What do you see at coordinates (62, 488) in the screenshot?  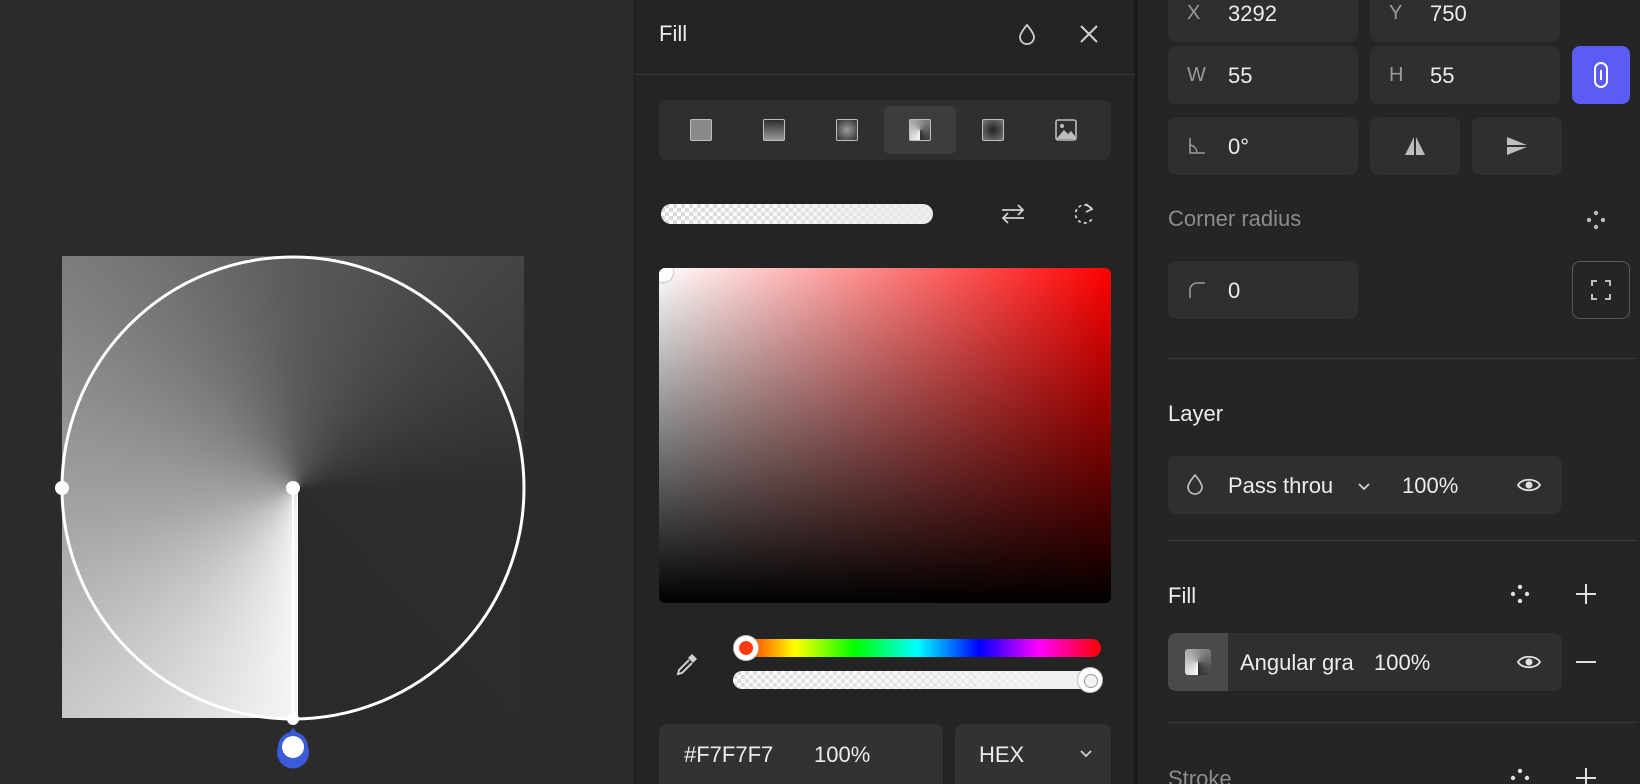 I see `gradient-radius-handle` at bounding box center [62, 488].